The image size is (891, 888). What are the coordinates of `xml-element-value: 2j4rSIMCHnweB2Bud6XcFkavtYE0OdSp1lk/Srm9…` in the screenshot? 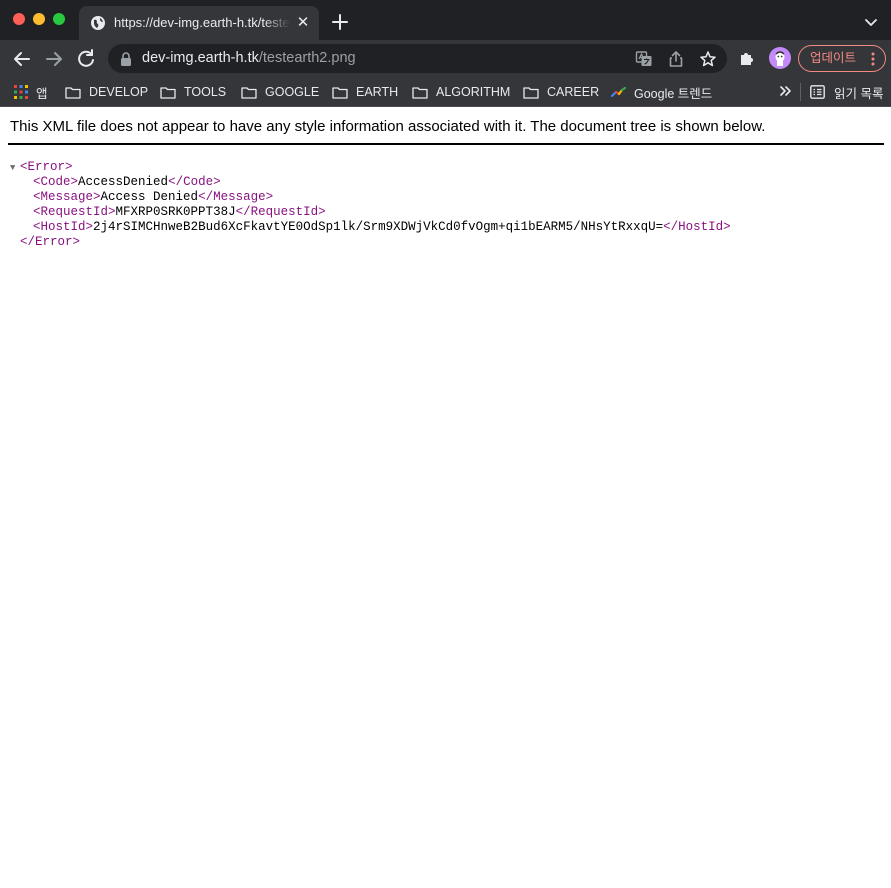 It's located at (378, 227).